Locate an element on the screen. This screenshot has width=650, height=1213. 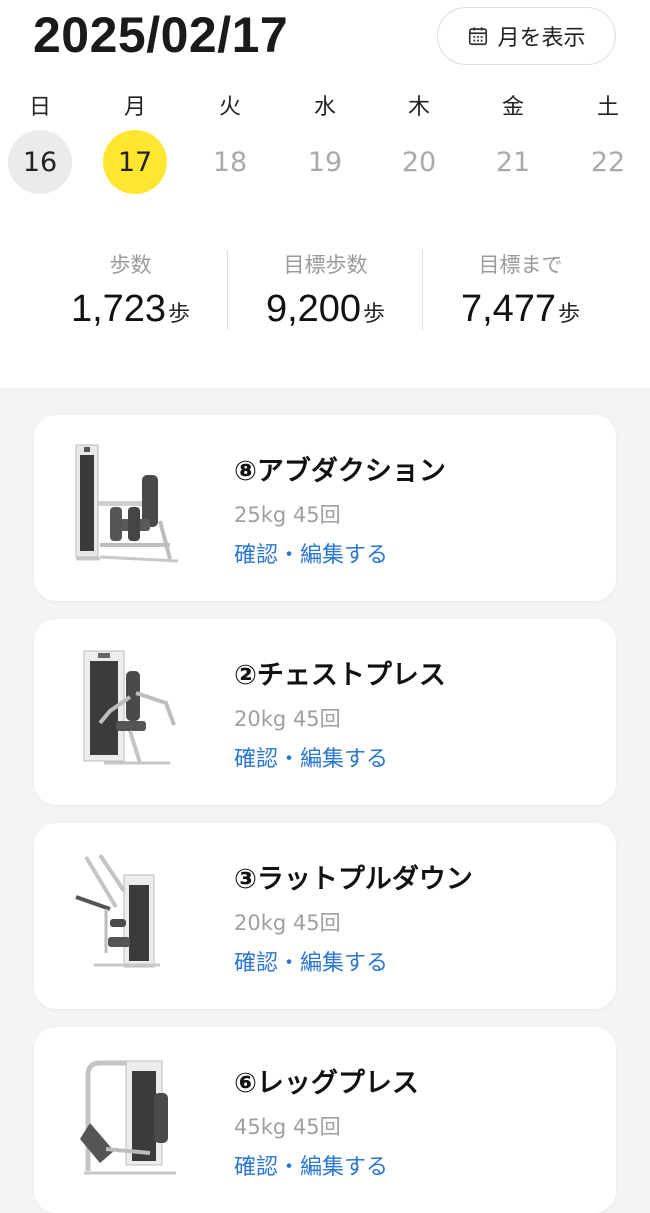
workout-card: ③ラットプルダウン 20kg 45回 確認・編集する is located at coordinates (325, 916).